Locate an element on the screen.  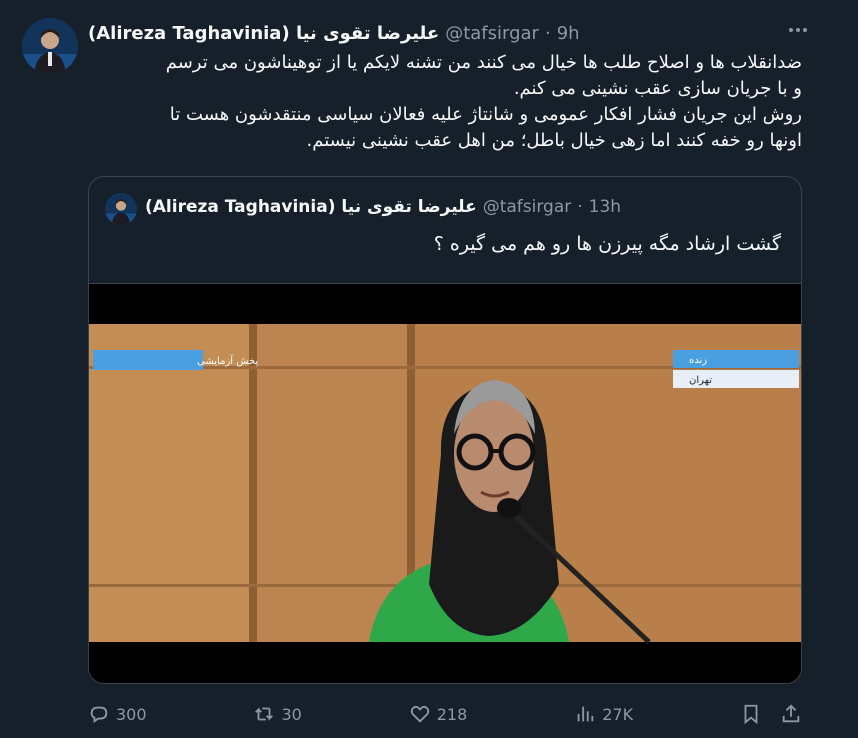
author-handle: @tafsirgar is located at coordinates (492, 33).